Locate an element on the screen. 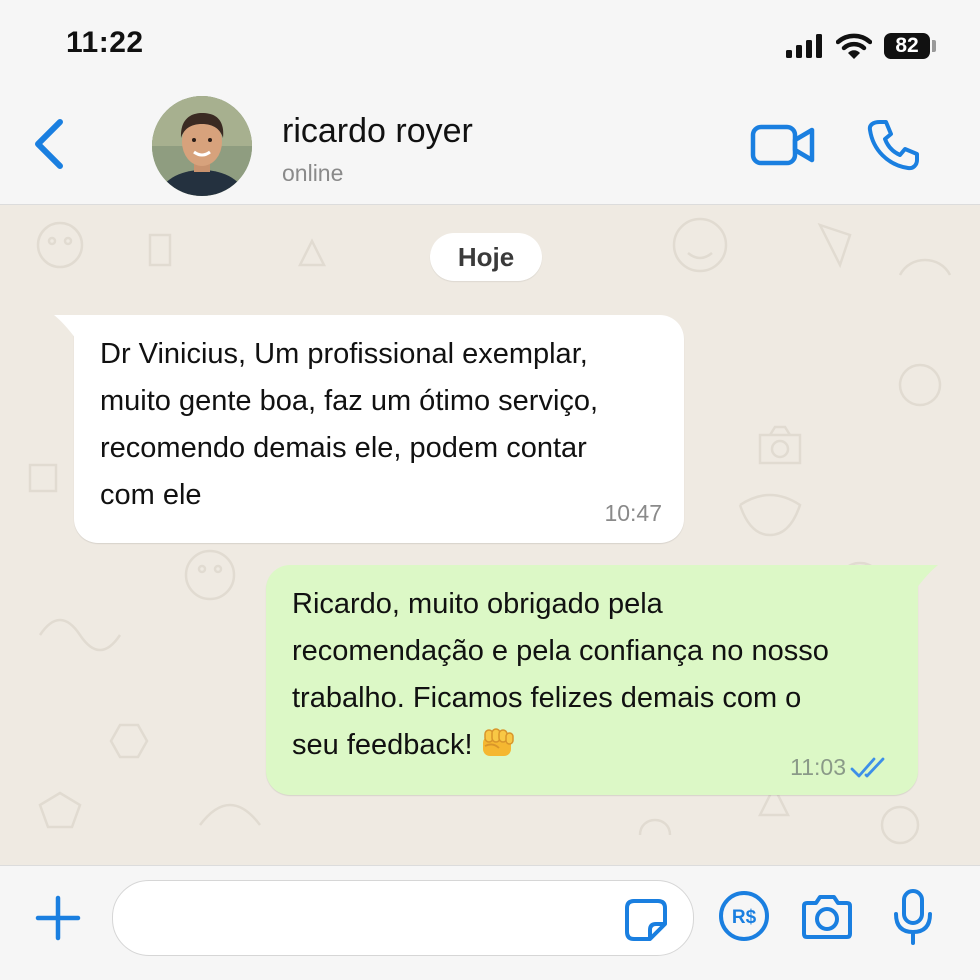 Image resolution: width=980 pixels, height=980 pixels. microphone-button is located at coordinates (913, 917).